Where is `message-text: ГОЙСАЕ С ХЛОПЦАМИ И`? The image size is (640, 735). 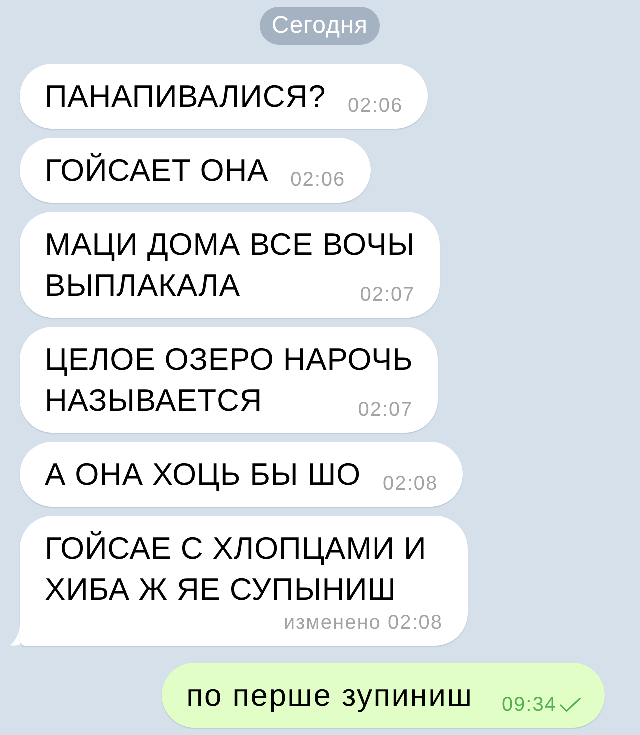
message-text: ГОЙСАЕ С ХЛОПЦАМИ И is located at coordinates (236, 548).